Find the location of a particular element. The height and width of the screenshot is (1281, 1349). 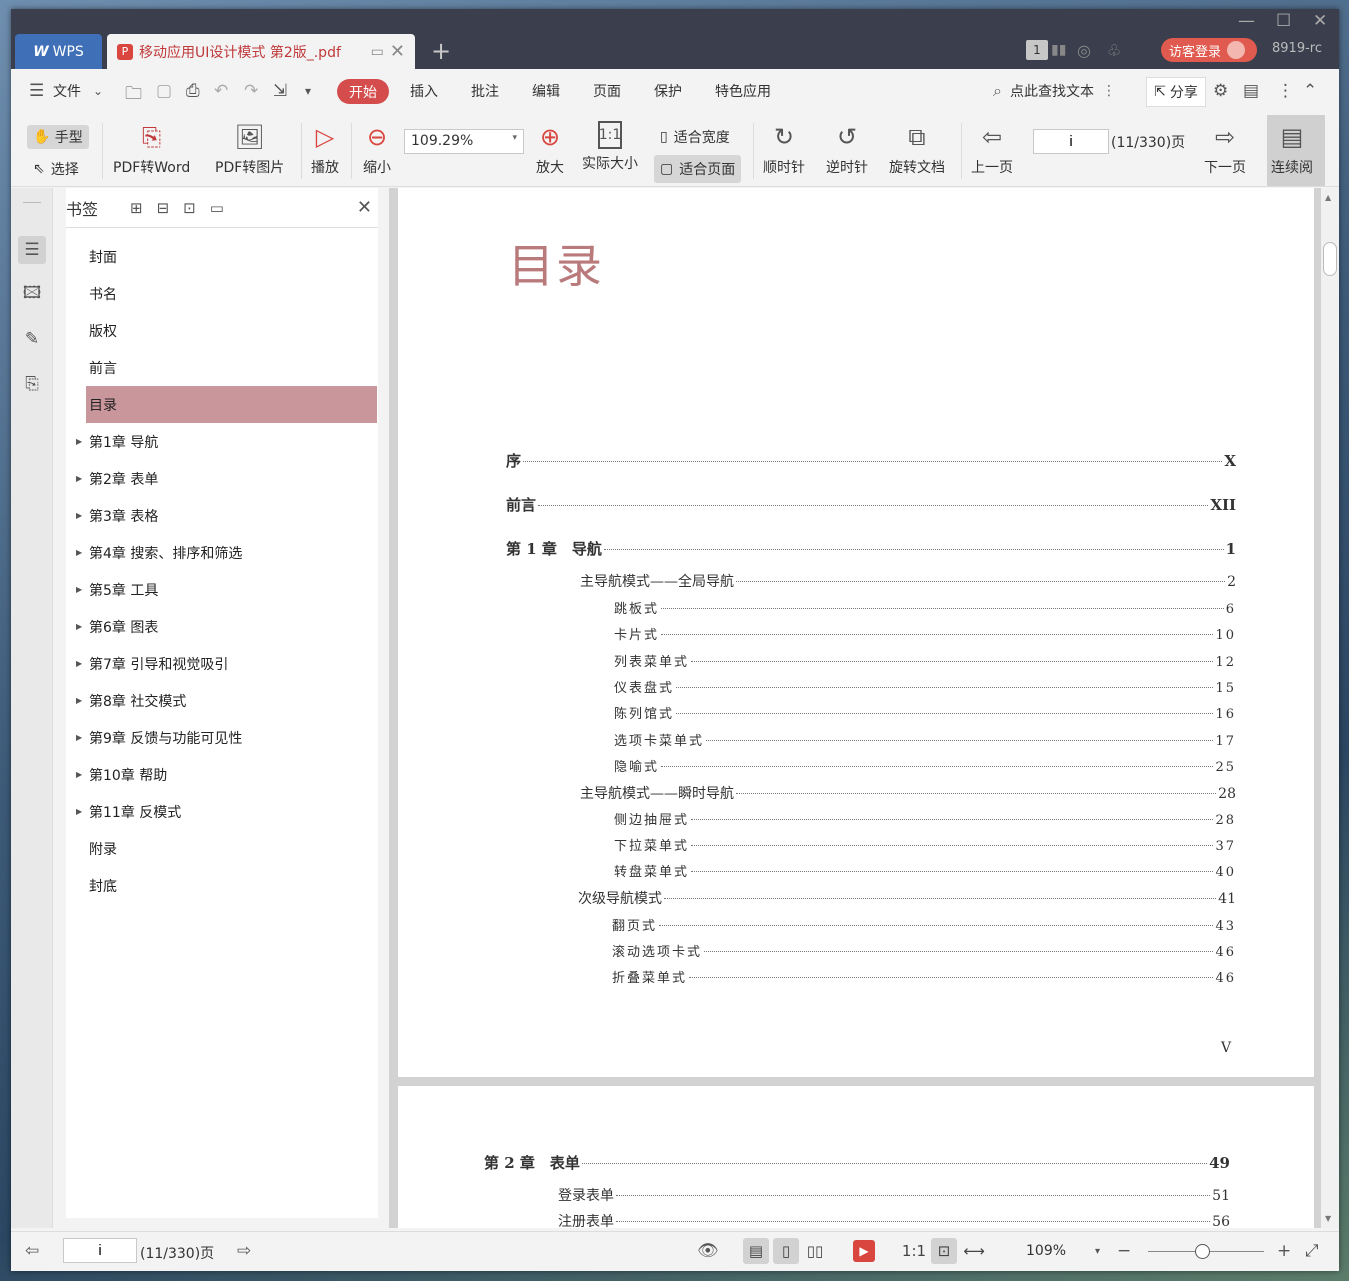

toc-entry: 仪表盘式 15 is located at coordinates (925, 686).